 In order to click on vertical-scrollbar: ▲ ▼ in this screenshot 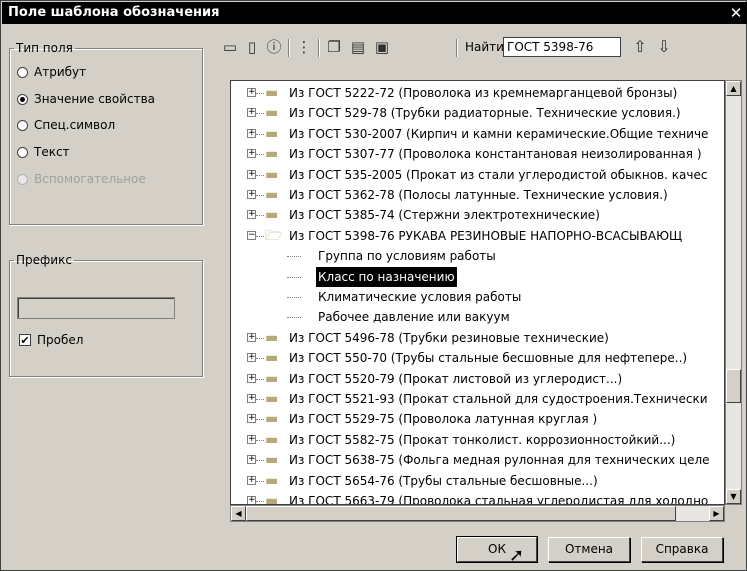, I will do `click(733, 292)`.